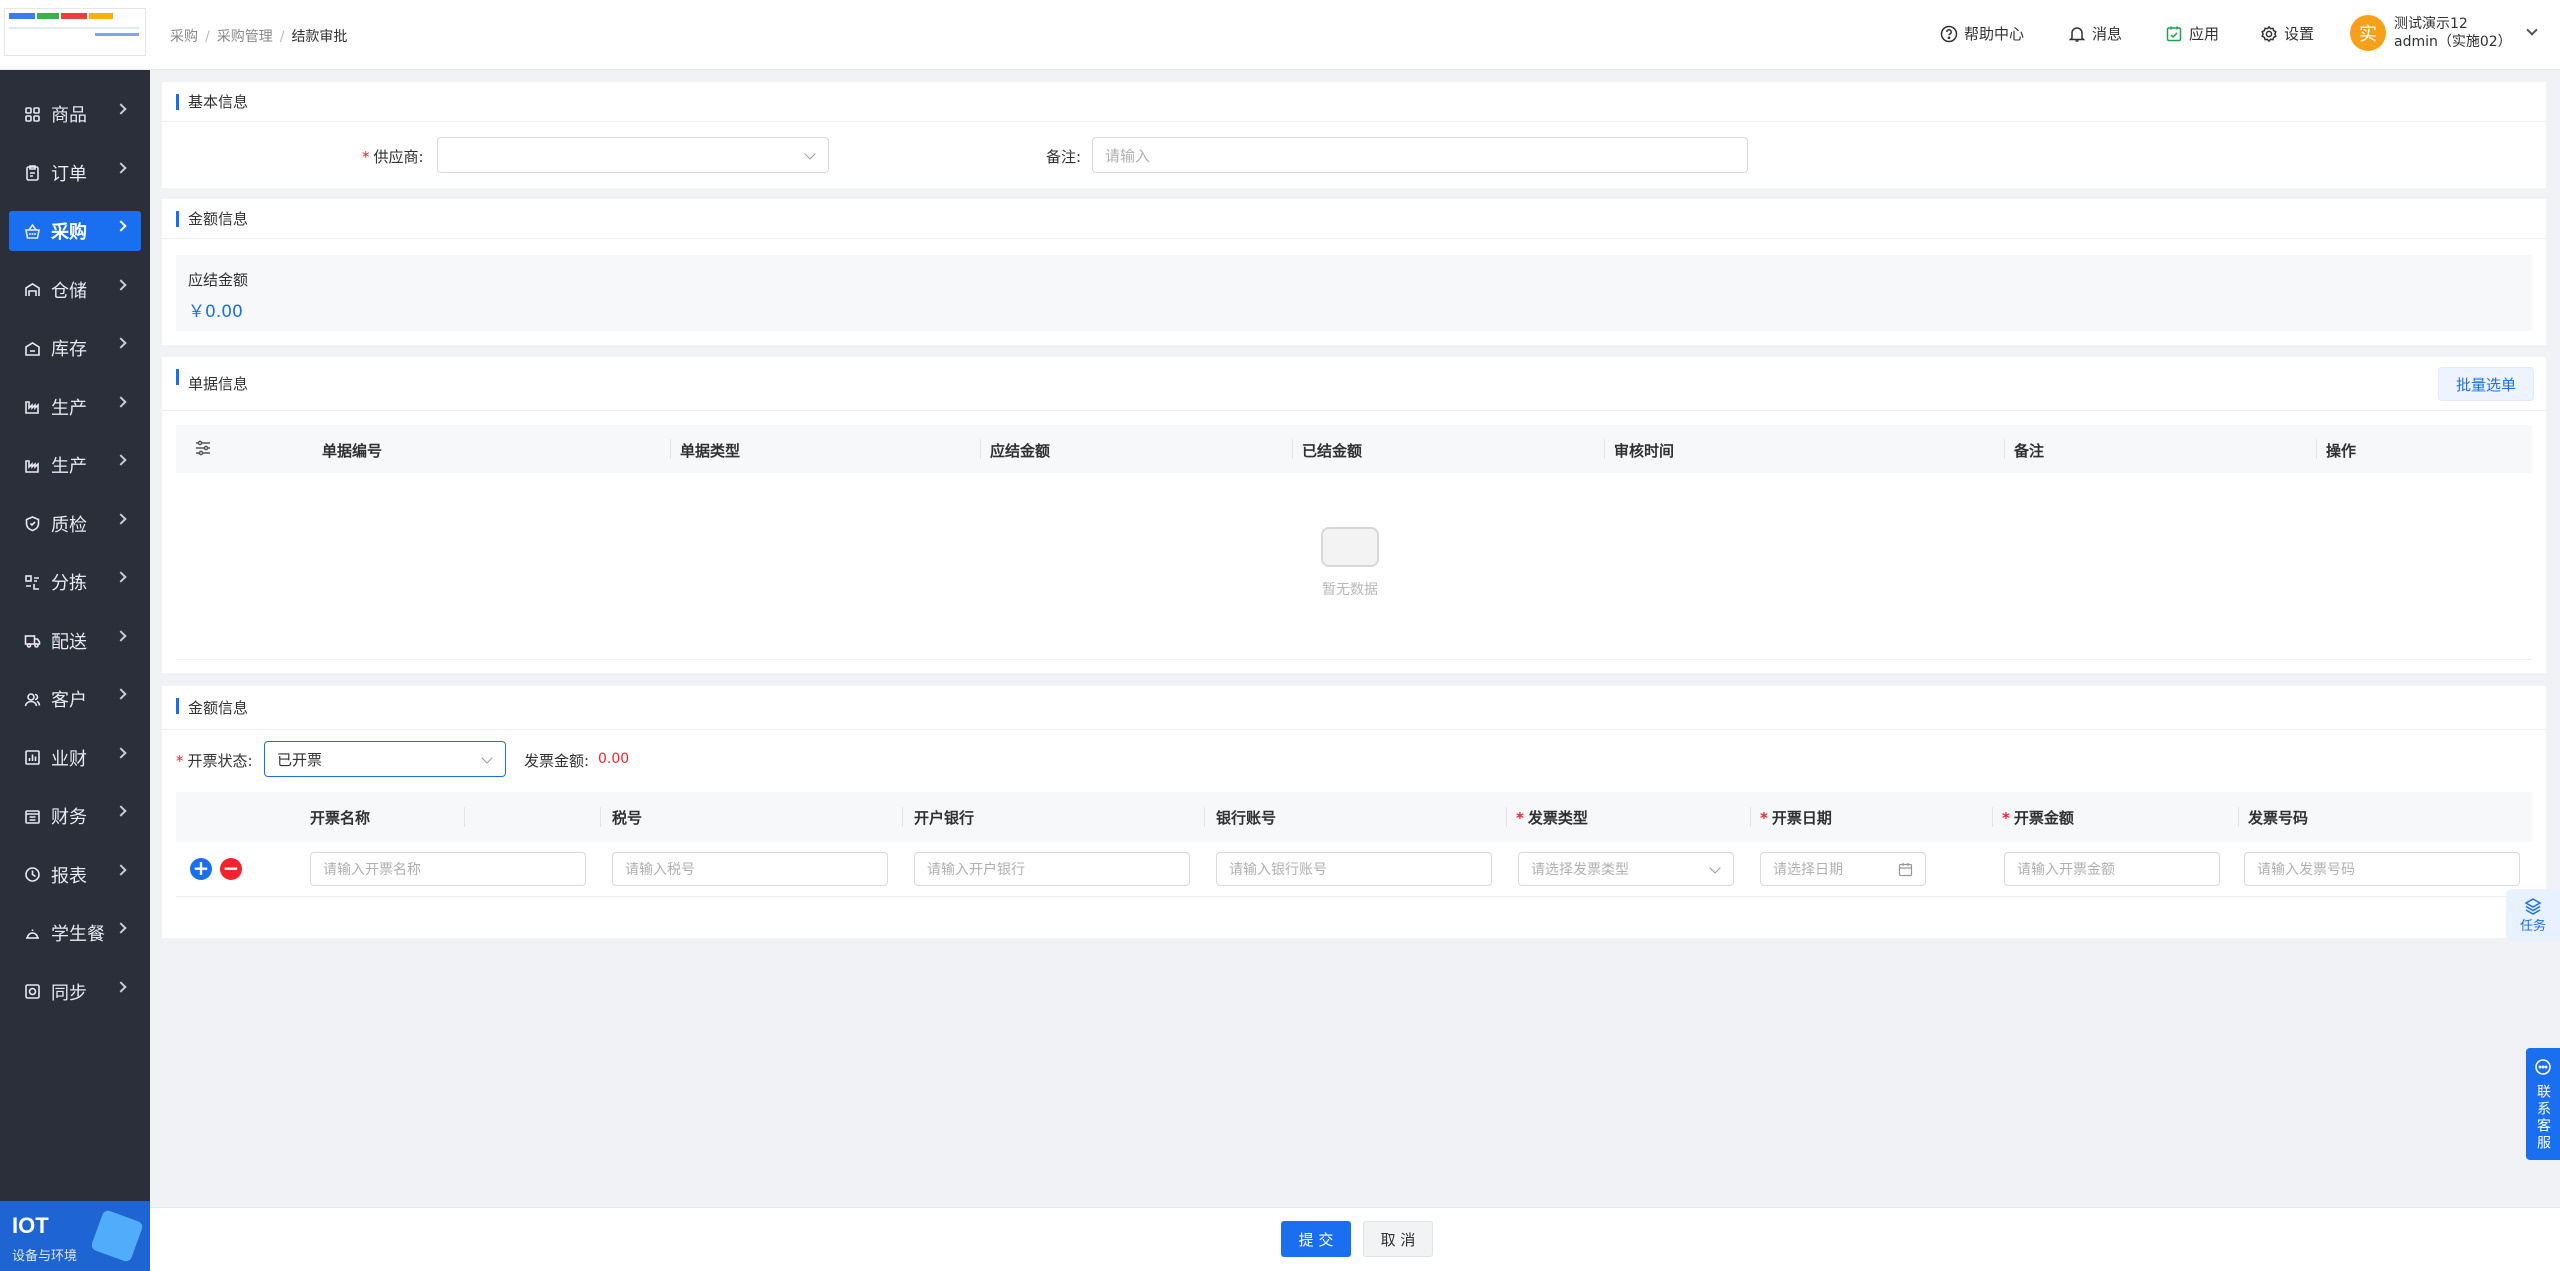 Image resolution: width=2560 pixels, height=1271 pixels. What do you see at coordinates (32, 173) in the screenshot?
I see `clipboard-icon` at bounding box center [32, 173].